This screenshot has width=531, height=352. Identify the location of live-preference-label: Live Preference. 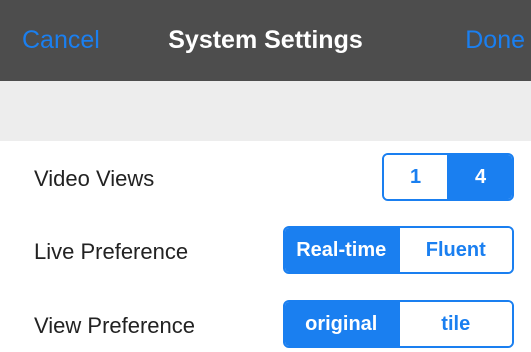
(111, 251).